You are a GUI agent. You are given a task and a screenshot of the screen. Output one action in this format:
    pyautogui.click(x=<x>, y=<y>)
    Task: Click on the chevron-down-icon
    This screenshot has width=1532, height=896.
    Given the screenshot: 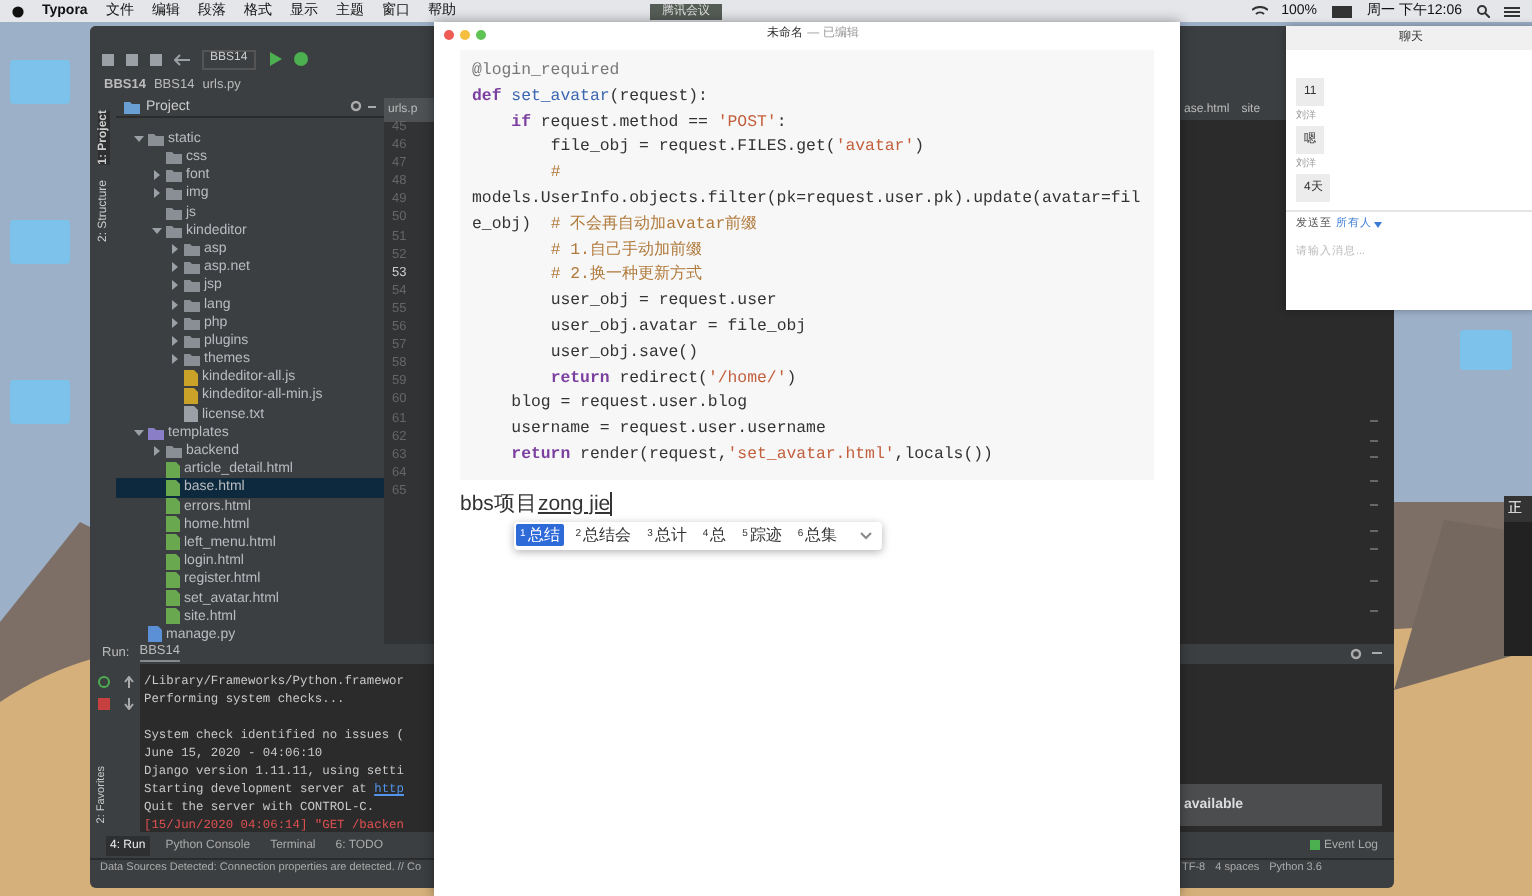 What is the action you would take?
    pyautogui.click(x=866, y=535)
    